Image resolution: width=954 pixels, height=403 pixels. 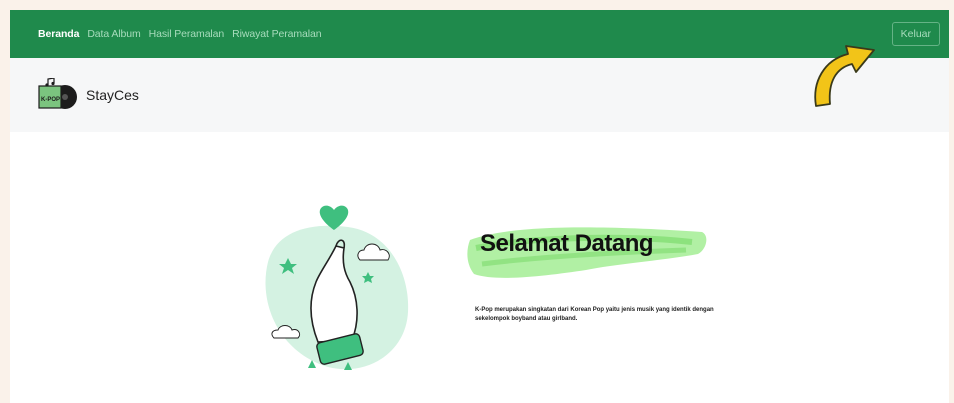 I want to click on svg-text: K-POP, so click(x=50, y=100).